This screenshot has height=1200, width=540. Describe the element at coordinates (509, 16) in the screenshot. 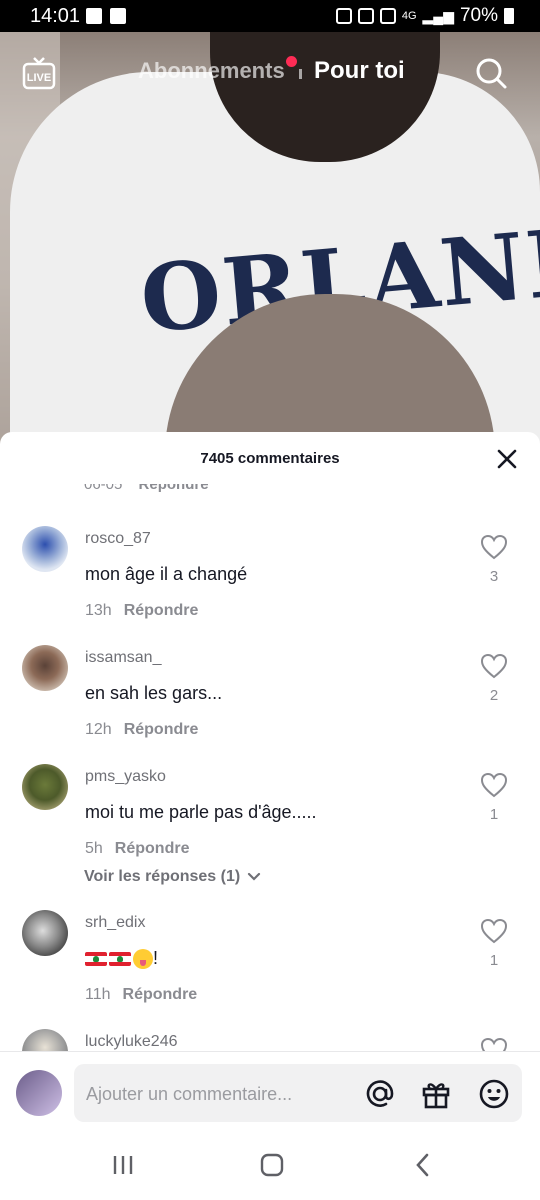

I see `battery-icon` at that location.